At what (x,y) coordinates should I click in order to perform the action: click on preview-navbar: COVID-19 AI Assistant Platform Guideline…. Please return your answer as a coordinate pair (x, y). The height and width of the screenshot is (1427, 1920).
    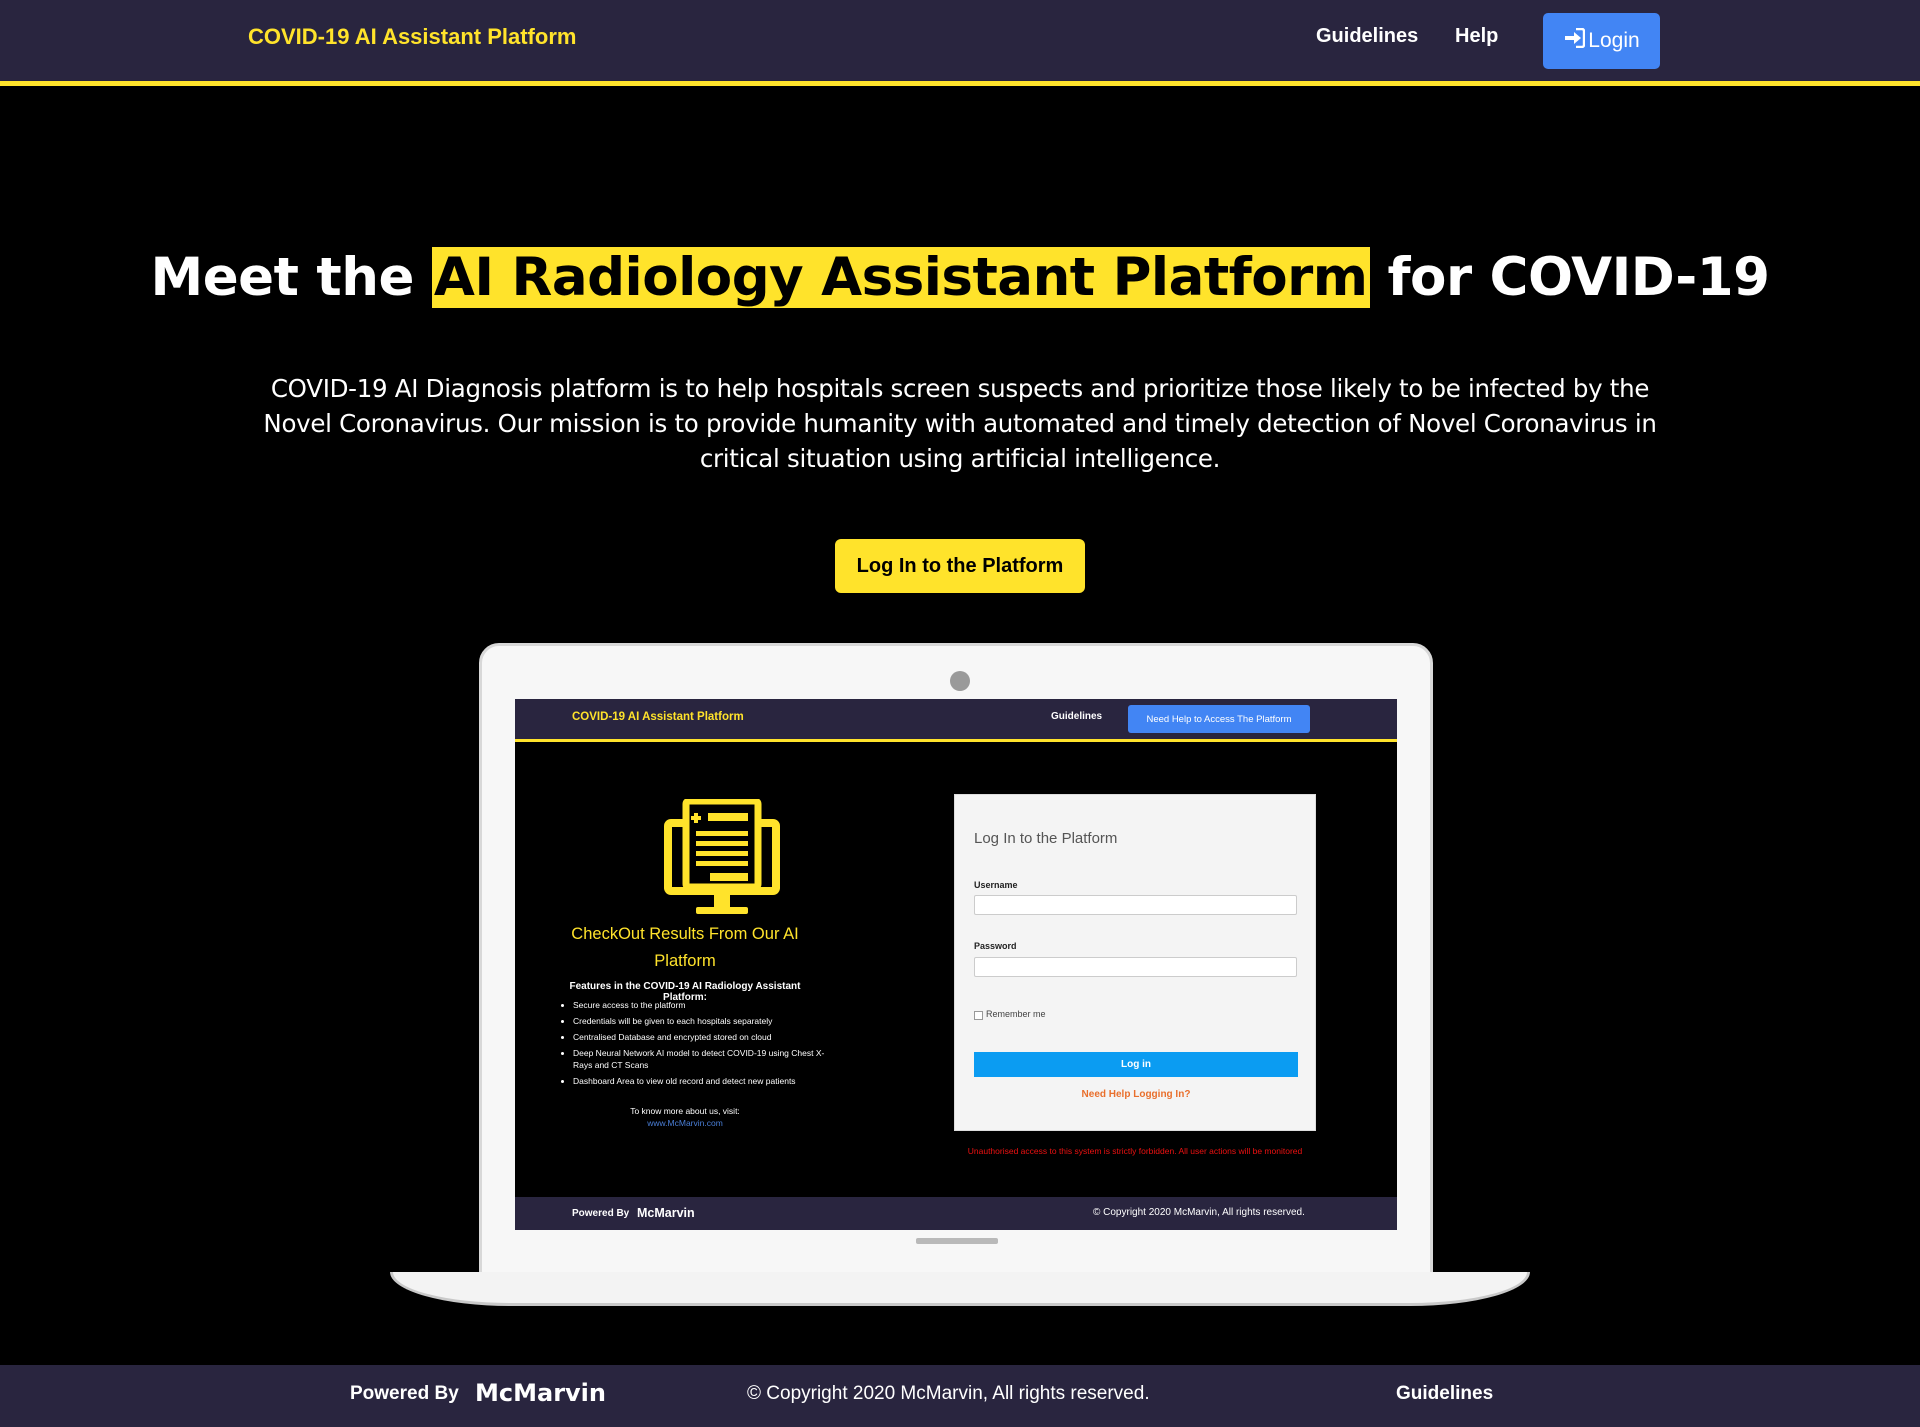
    Looking at the image, I should click on (956, 720).